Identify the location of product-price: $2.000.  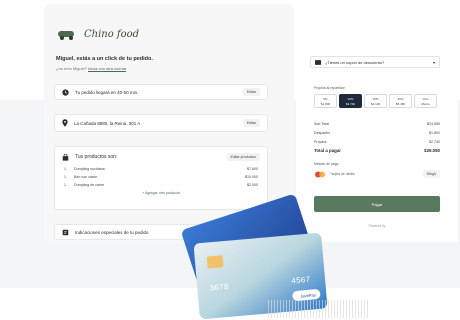
(252, 185).